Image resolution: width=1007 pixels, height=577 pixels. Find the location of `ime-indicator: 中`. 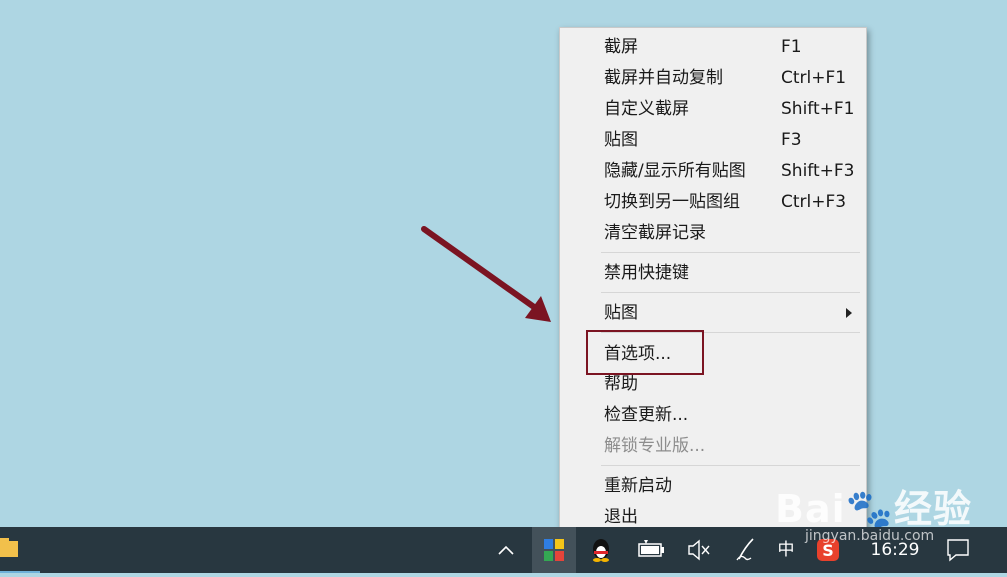

ime-indicator: 中 is located at coordinates (786, 550).